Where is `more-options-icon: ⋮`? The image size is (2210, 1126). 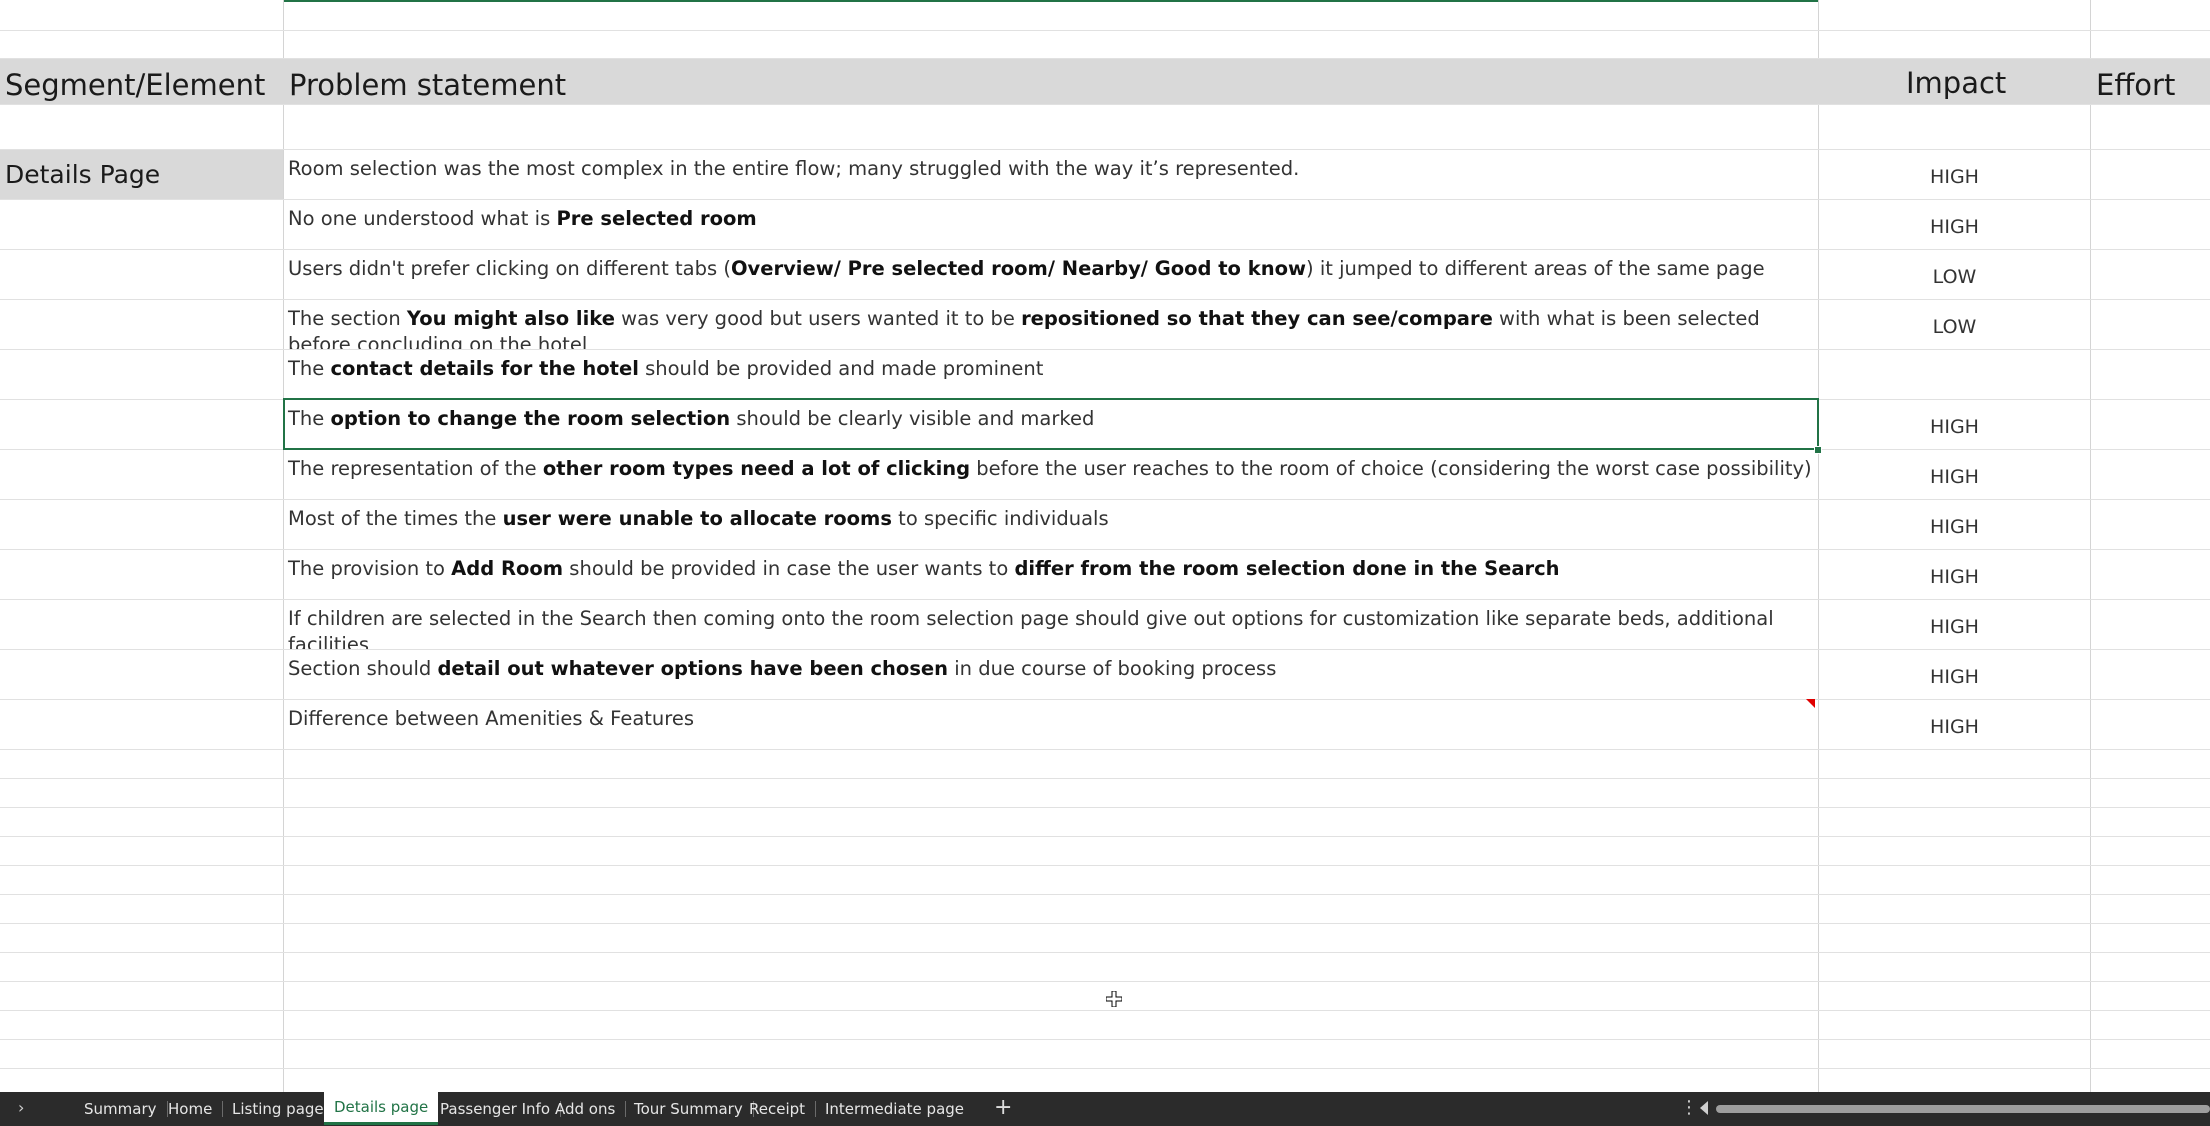 more-options-icon: ⋮ is located at coordinates (1689, 1107).